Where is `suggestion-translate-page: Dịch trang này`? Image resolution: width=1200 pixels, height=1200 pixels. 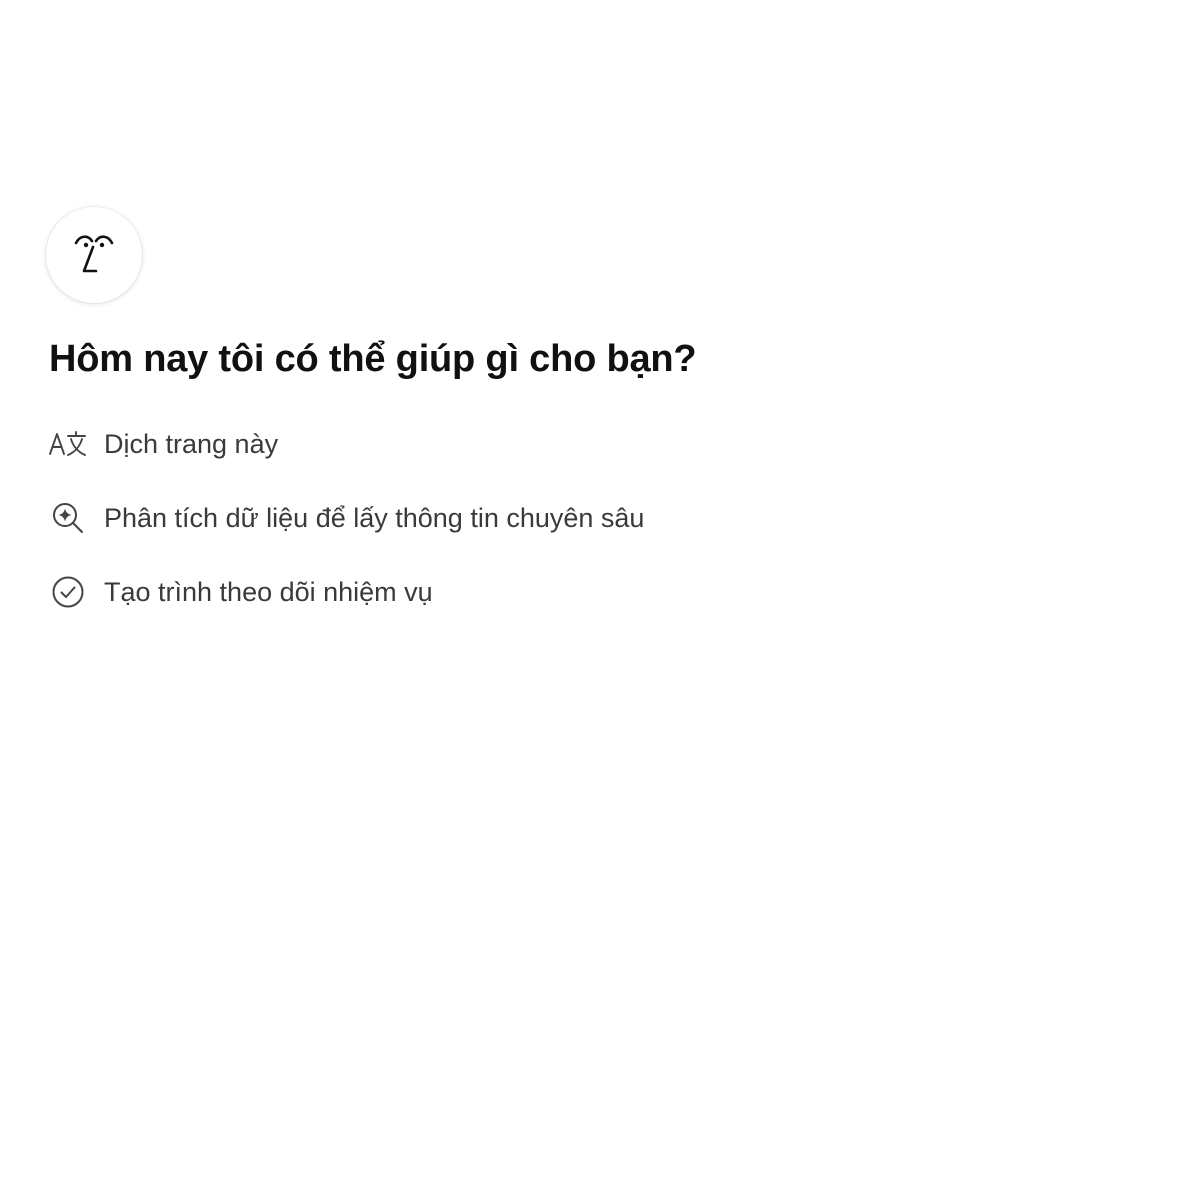 suggestion-translate-page: Dịch trang này is located at coordinates (346, 444).